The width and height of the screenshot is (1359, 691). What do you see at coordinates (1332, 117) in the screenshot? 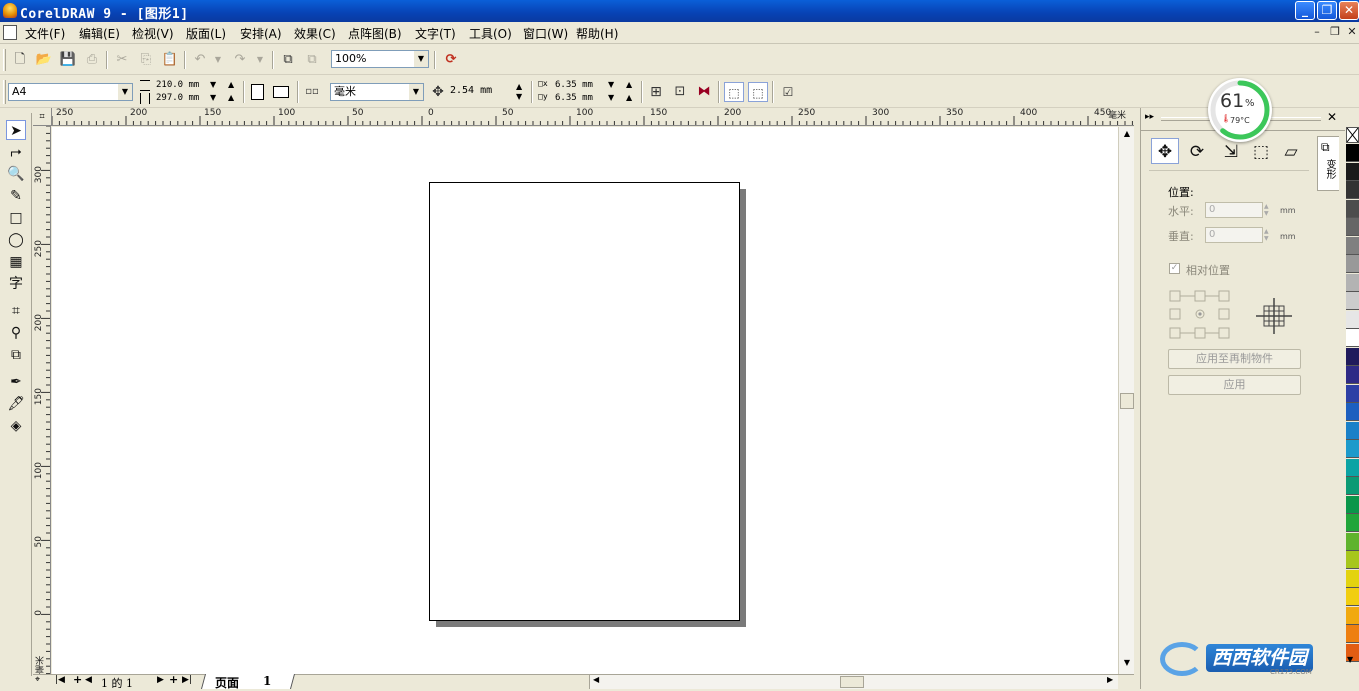
I see `docker-close-icon: ✕` at bounding box center [1332, 117].